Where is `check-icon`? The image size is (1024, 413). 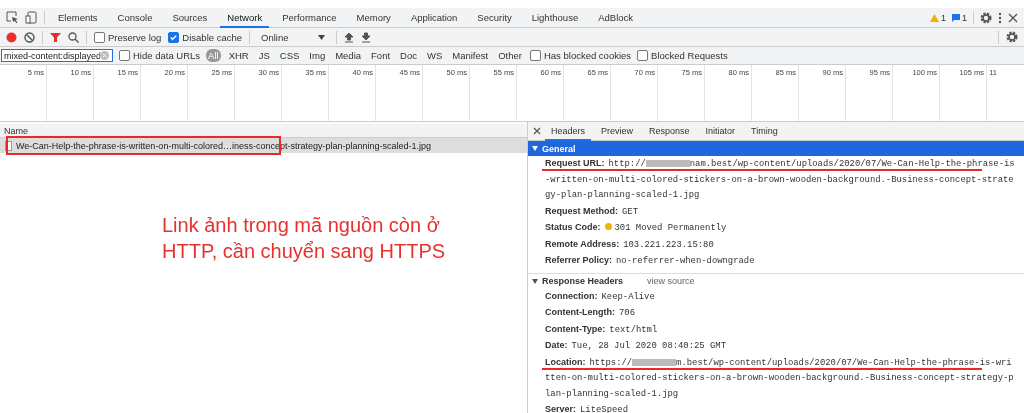 check-icon is located at coordinates (174, 37).